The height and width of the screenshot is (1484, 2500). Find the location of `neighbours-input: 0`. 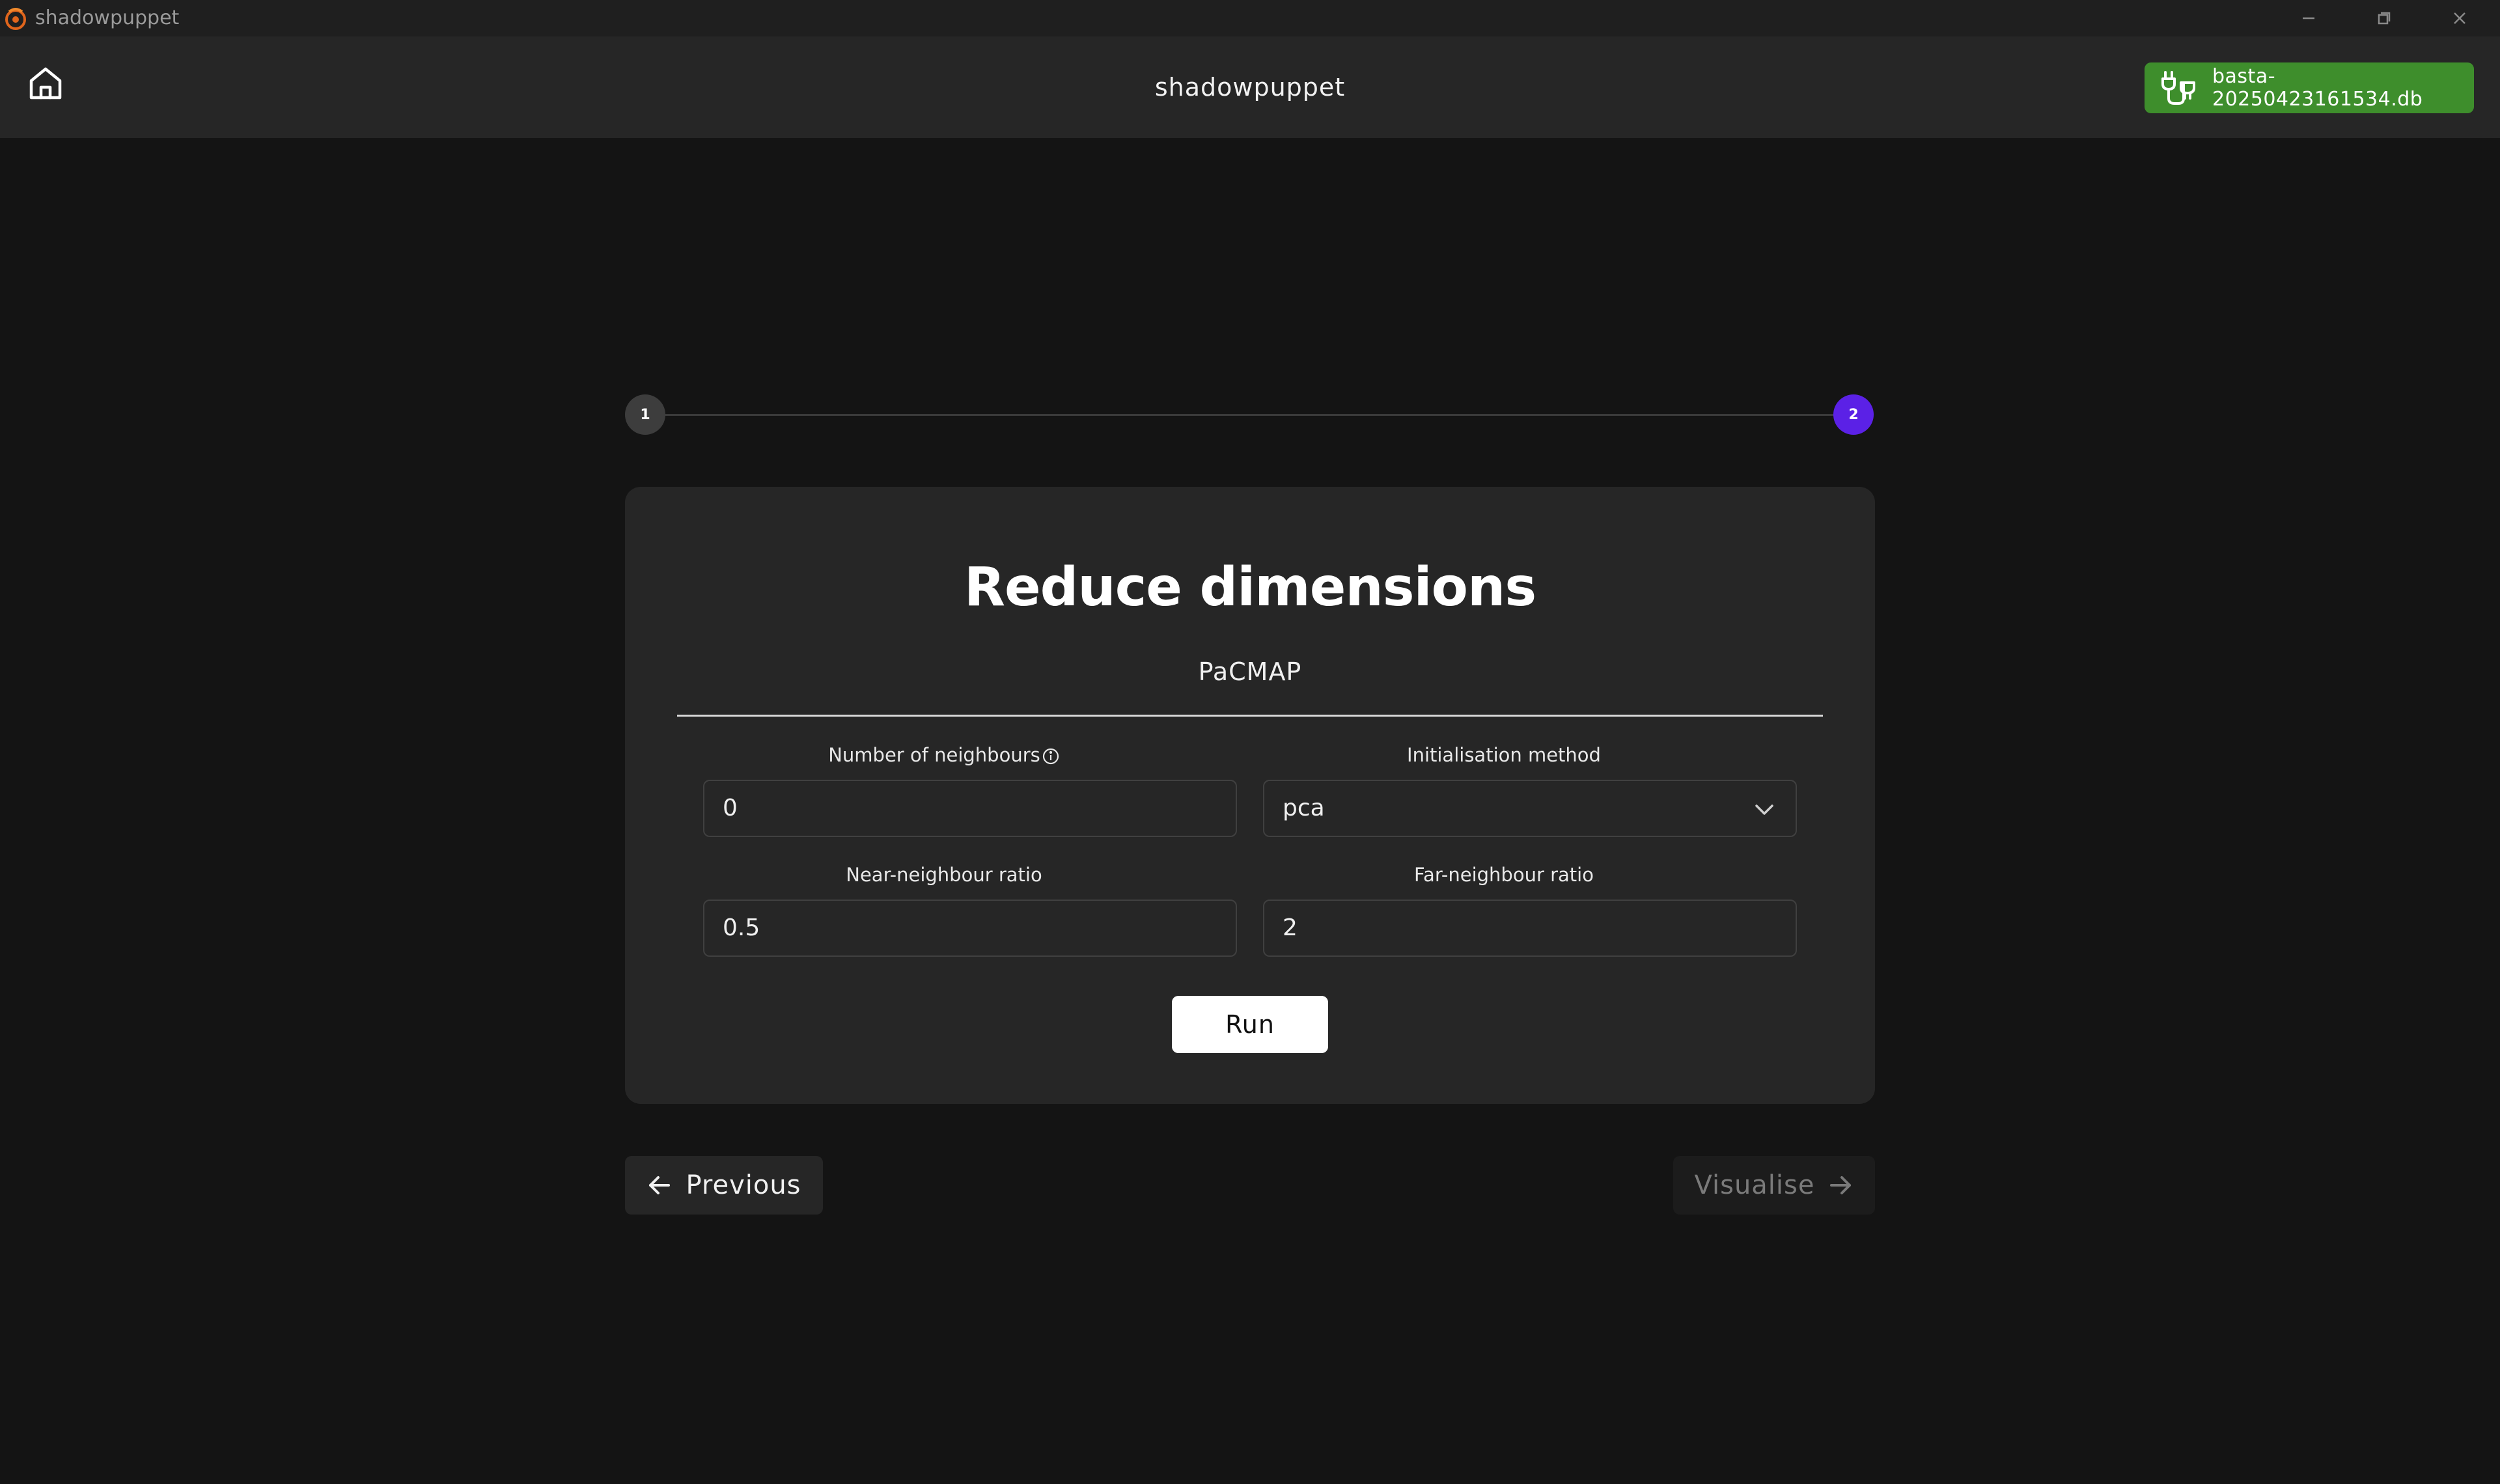

neighbours-input: 0 is located at coordinates (970, 808).